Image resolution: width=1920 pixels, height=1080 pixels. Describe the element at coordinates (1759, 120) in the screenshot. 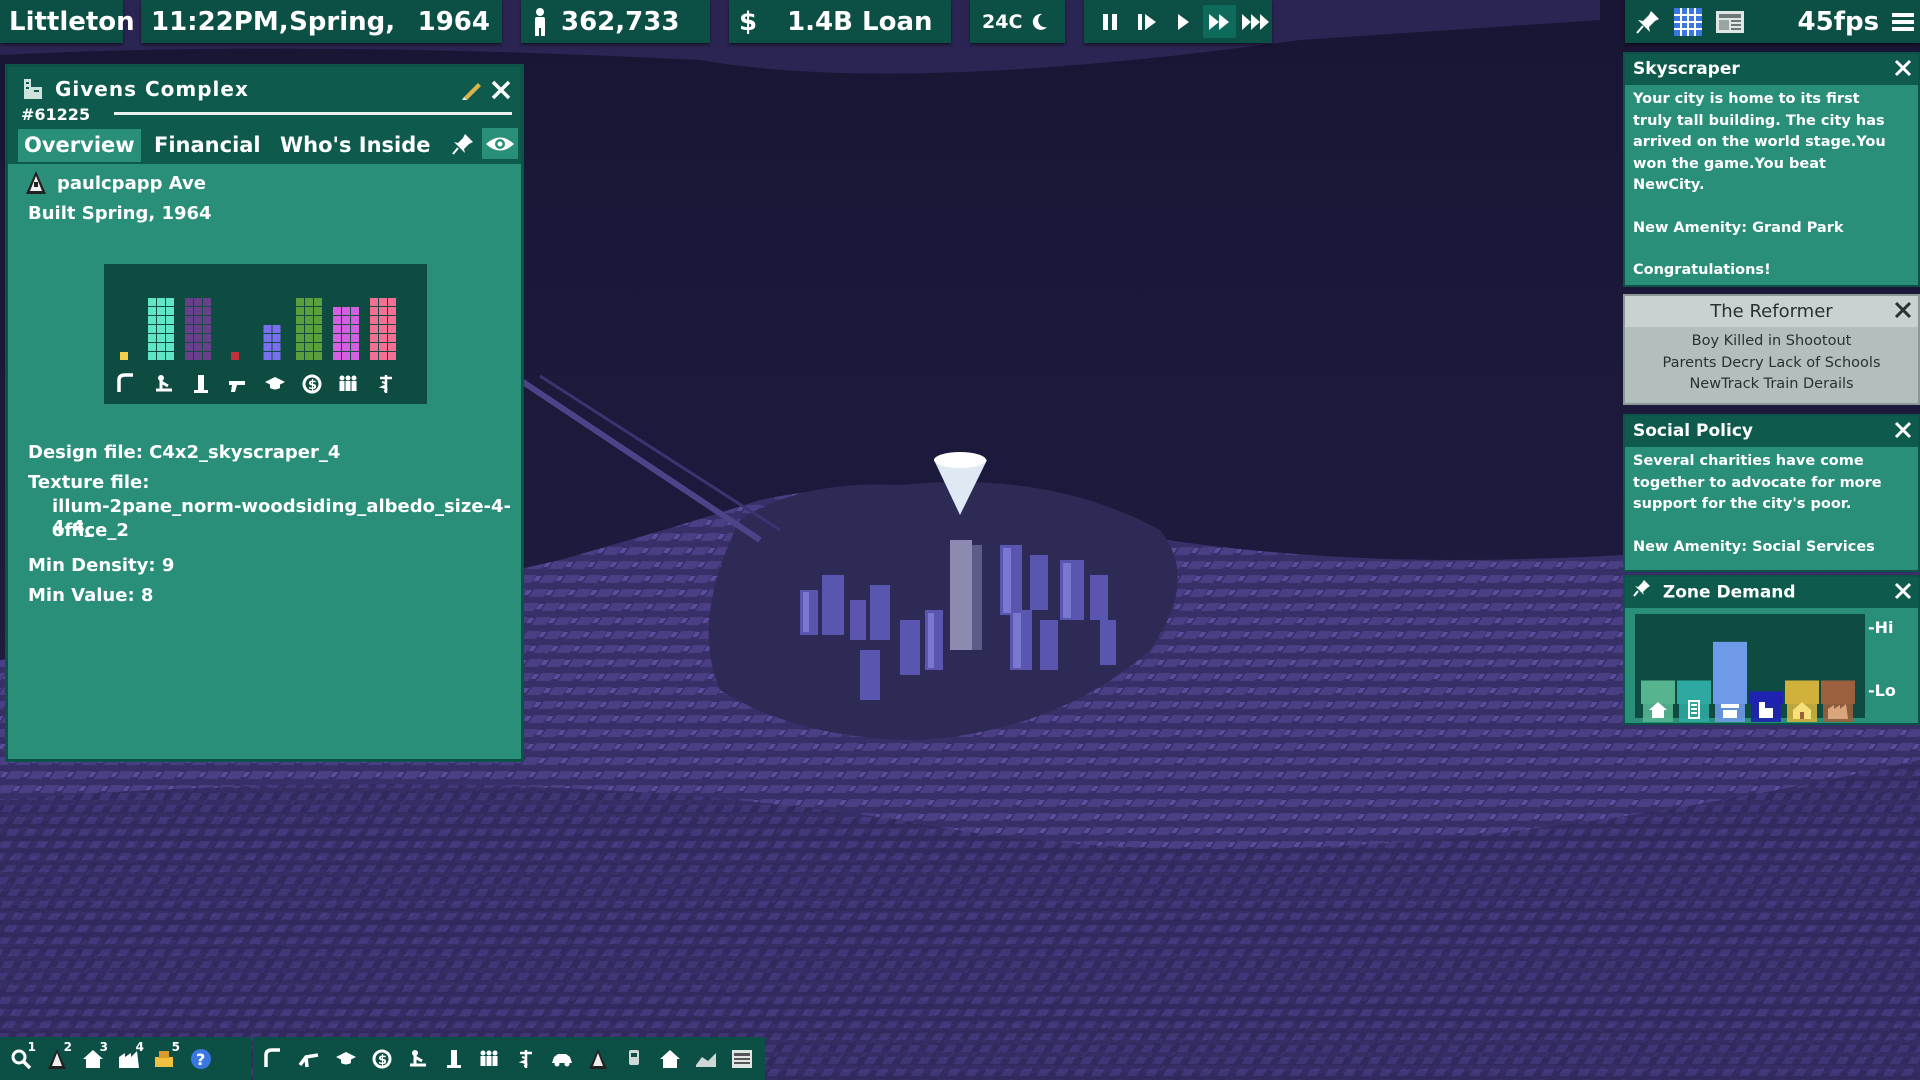

I see `notification-line: truly tall building. The city has` at that location.